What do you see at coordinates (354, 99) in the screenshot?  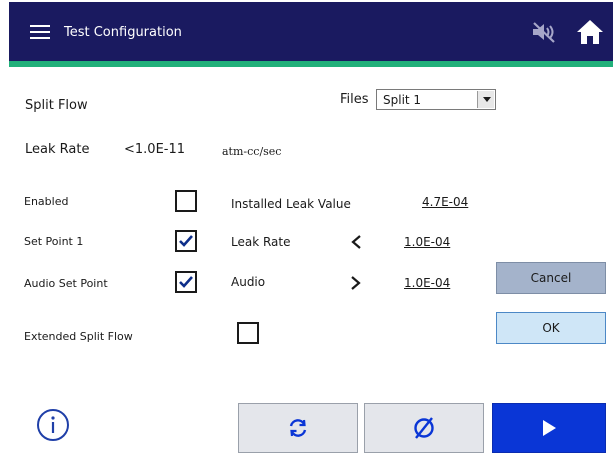 I see `files-label: Files` at bounding box center [354, 99].